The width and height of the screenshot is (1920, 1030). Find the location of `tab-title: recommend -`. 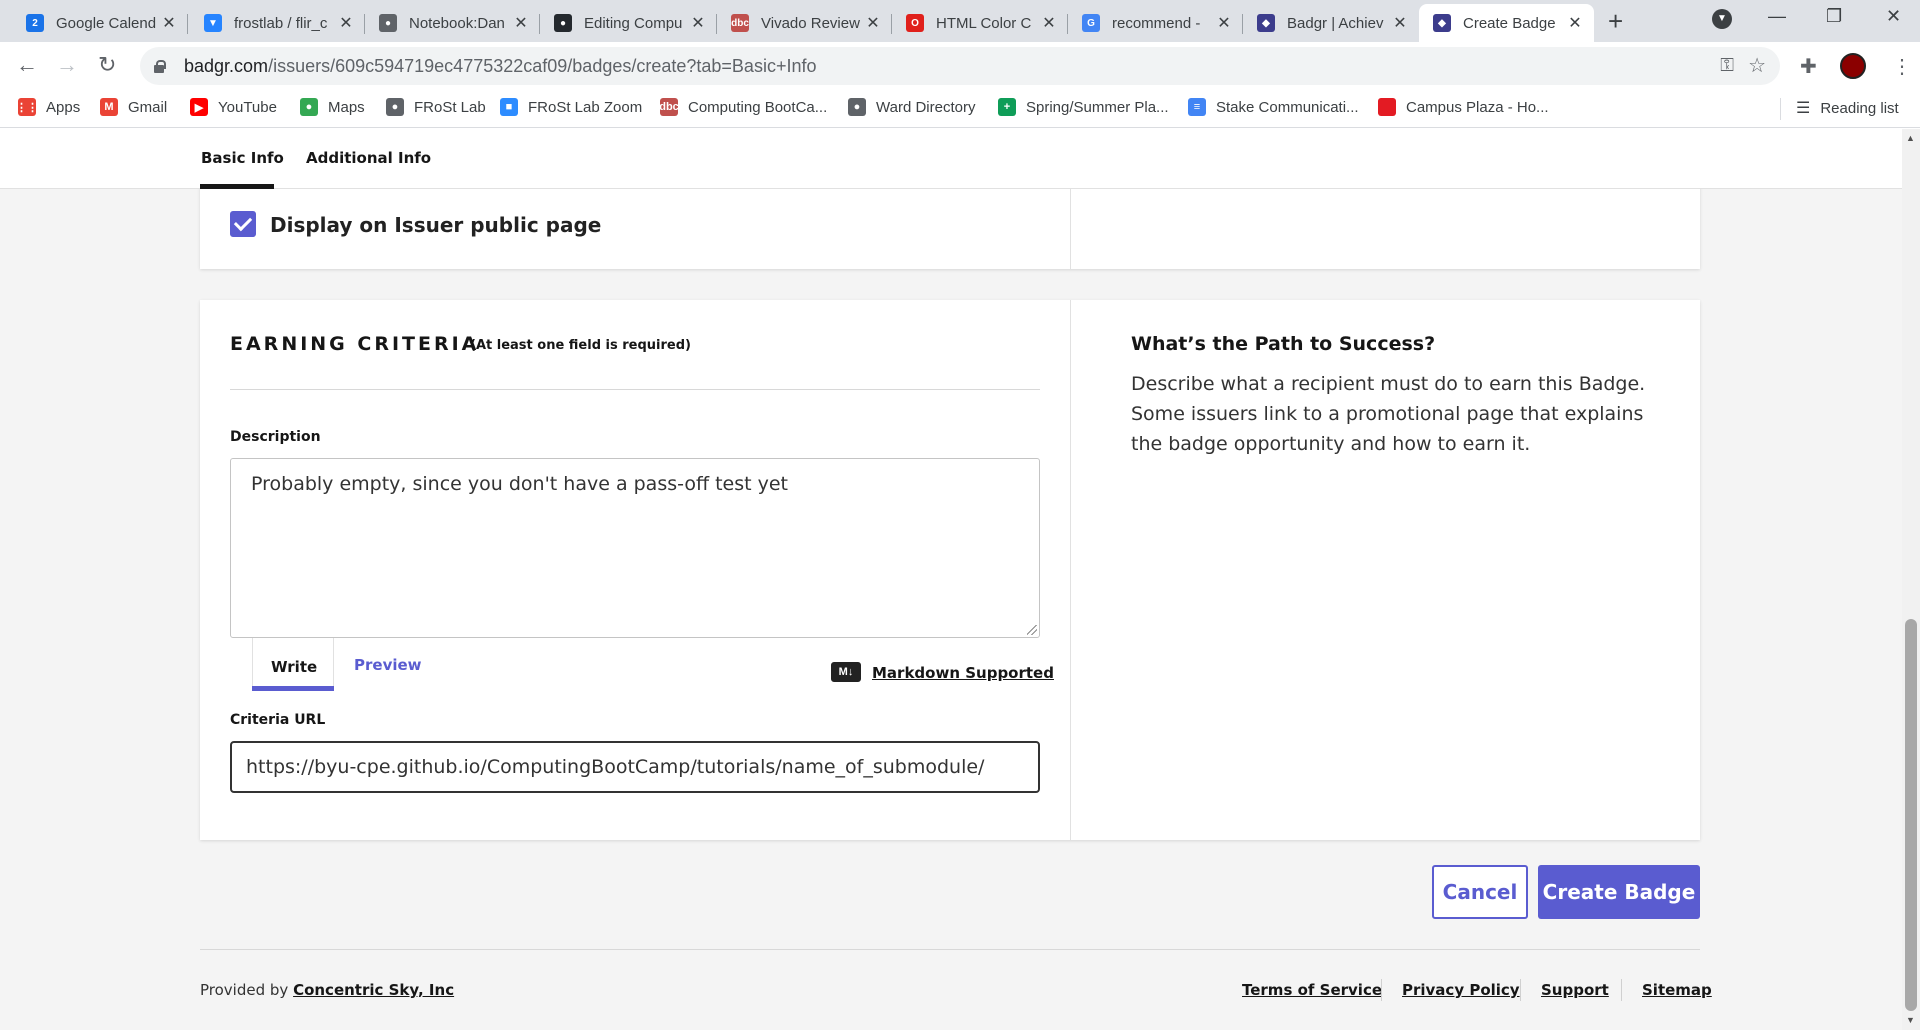

tab-title: recommend - is located at coordinates (1156, 23).